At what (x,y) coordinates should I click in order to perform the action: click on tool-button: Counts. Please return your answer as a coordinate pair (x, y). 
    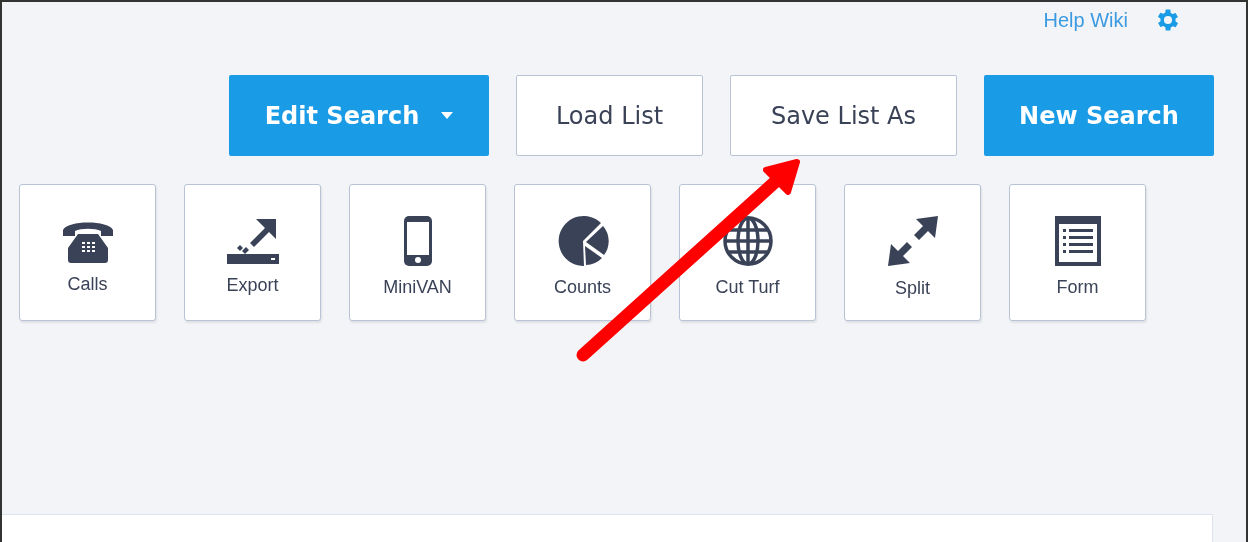
    Looking at the image, I should click on (582, 252).